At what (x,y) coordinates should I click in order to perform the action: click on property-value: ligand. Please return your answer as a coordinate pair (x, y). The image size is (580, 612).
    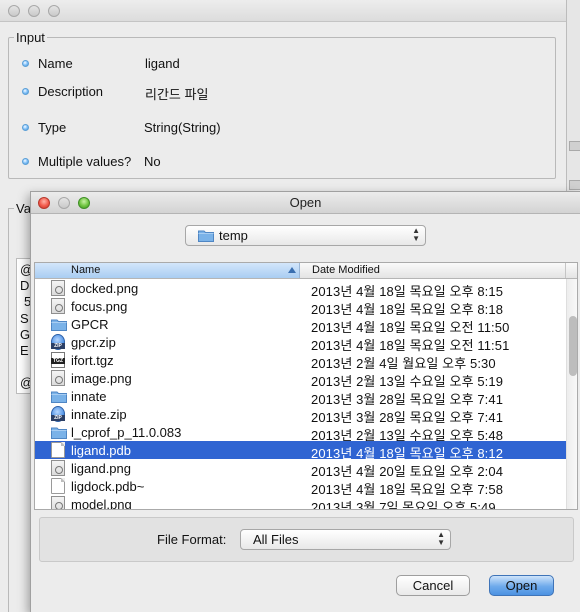
    Looking at the image, I should click on (162, 63).